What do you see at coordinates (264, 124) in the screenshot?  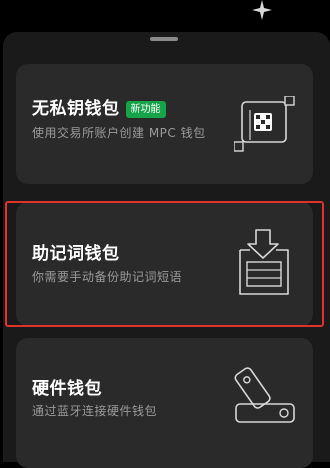 I see `mpc-chip-icon` at bounding box center [264, 124].